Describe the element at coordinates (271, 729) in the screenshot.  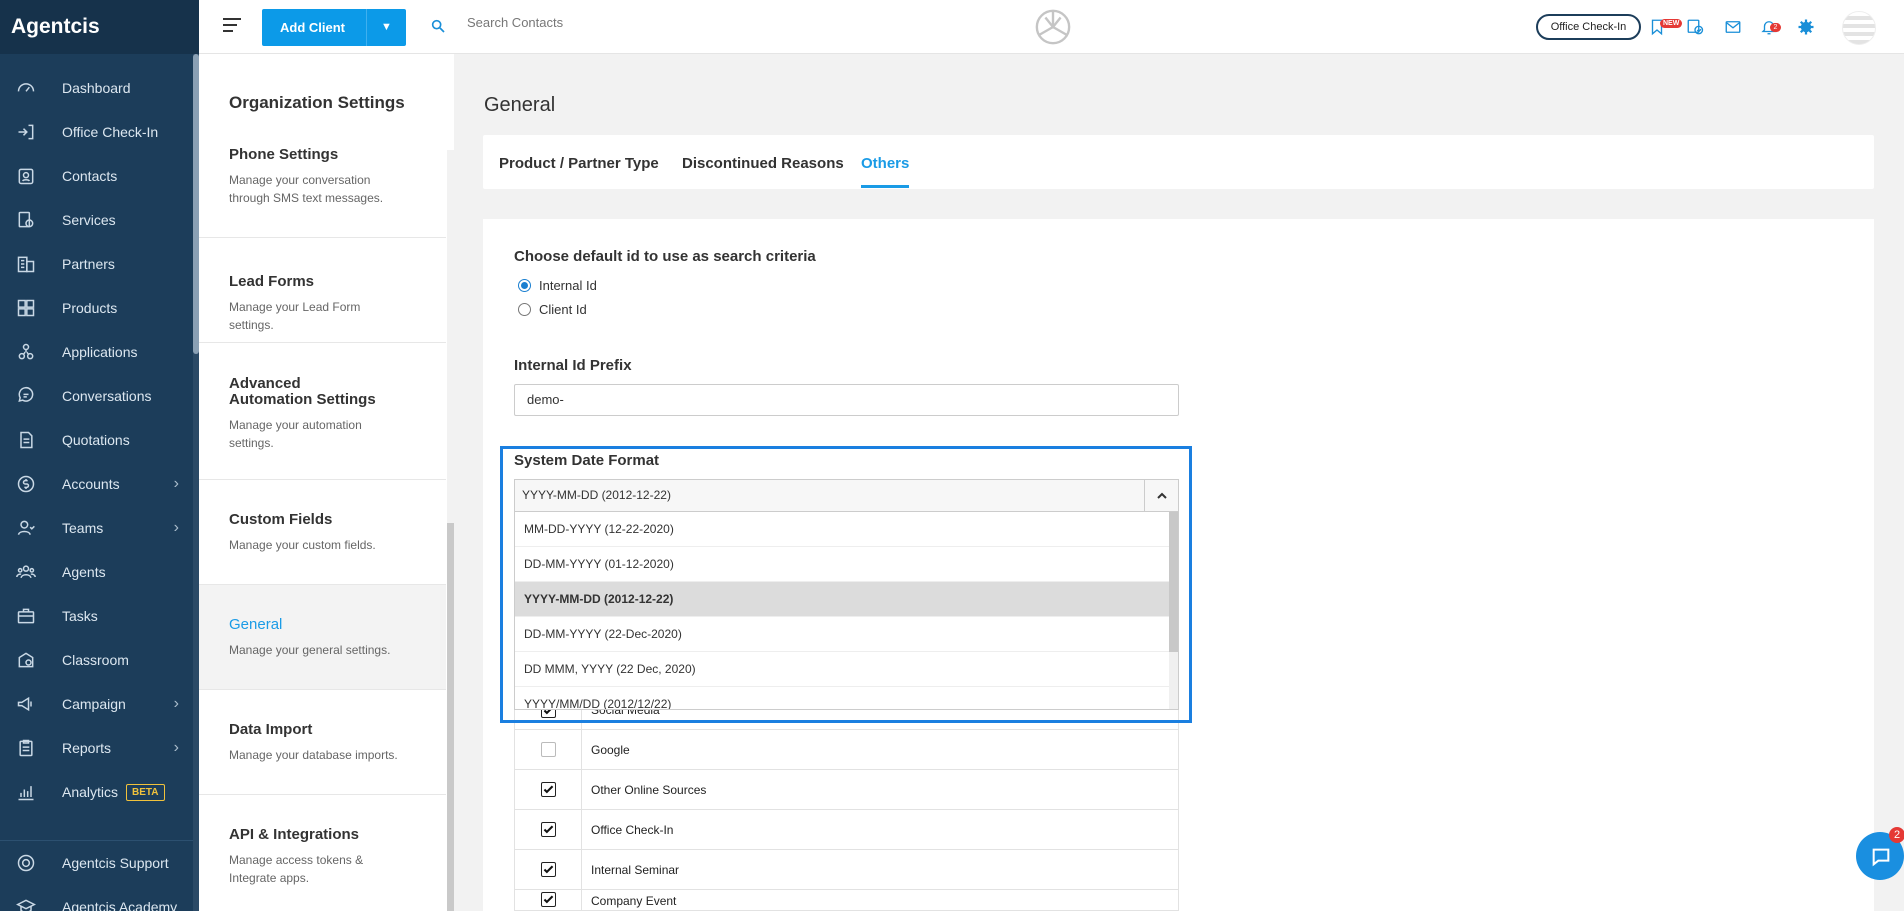
I see `settings-item-title: Data Import` at that location.